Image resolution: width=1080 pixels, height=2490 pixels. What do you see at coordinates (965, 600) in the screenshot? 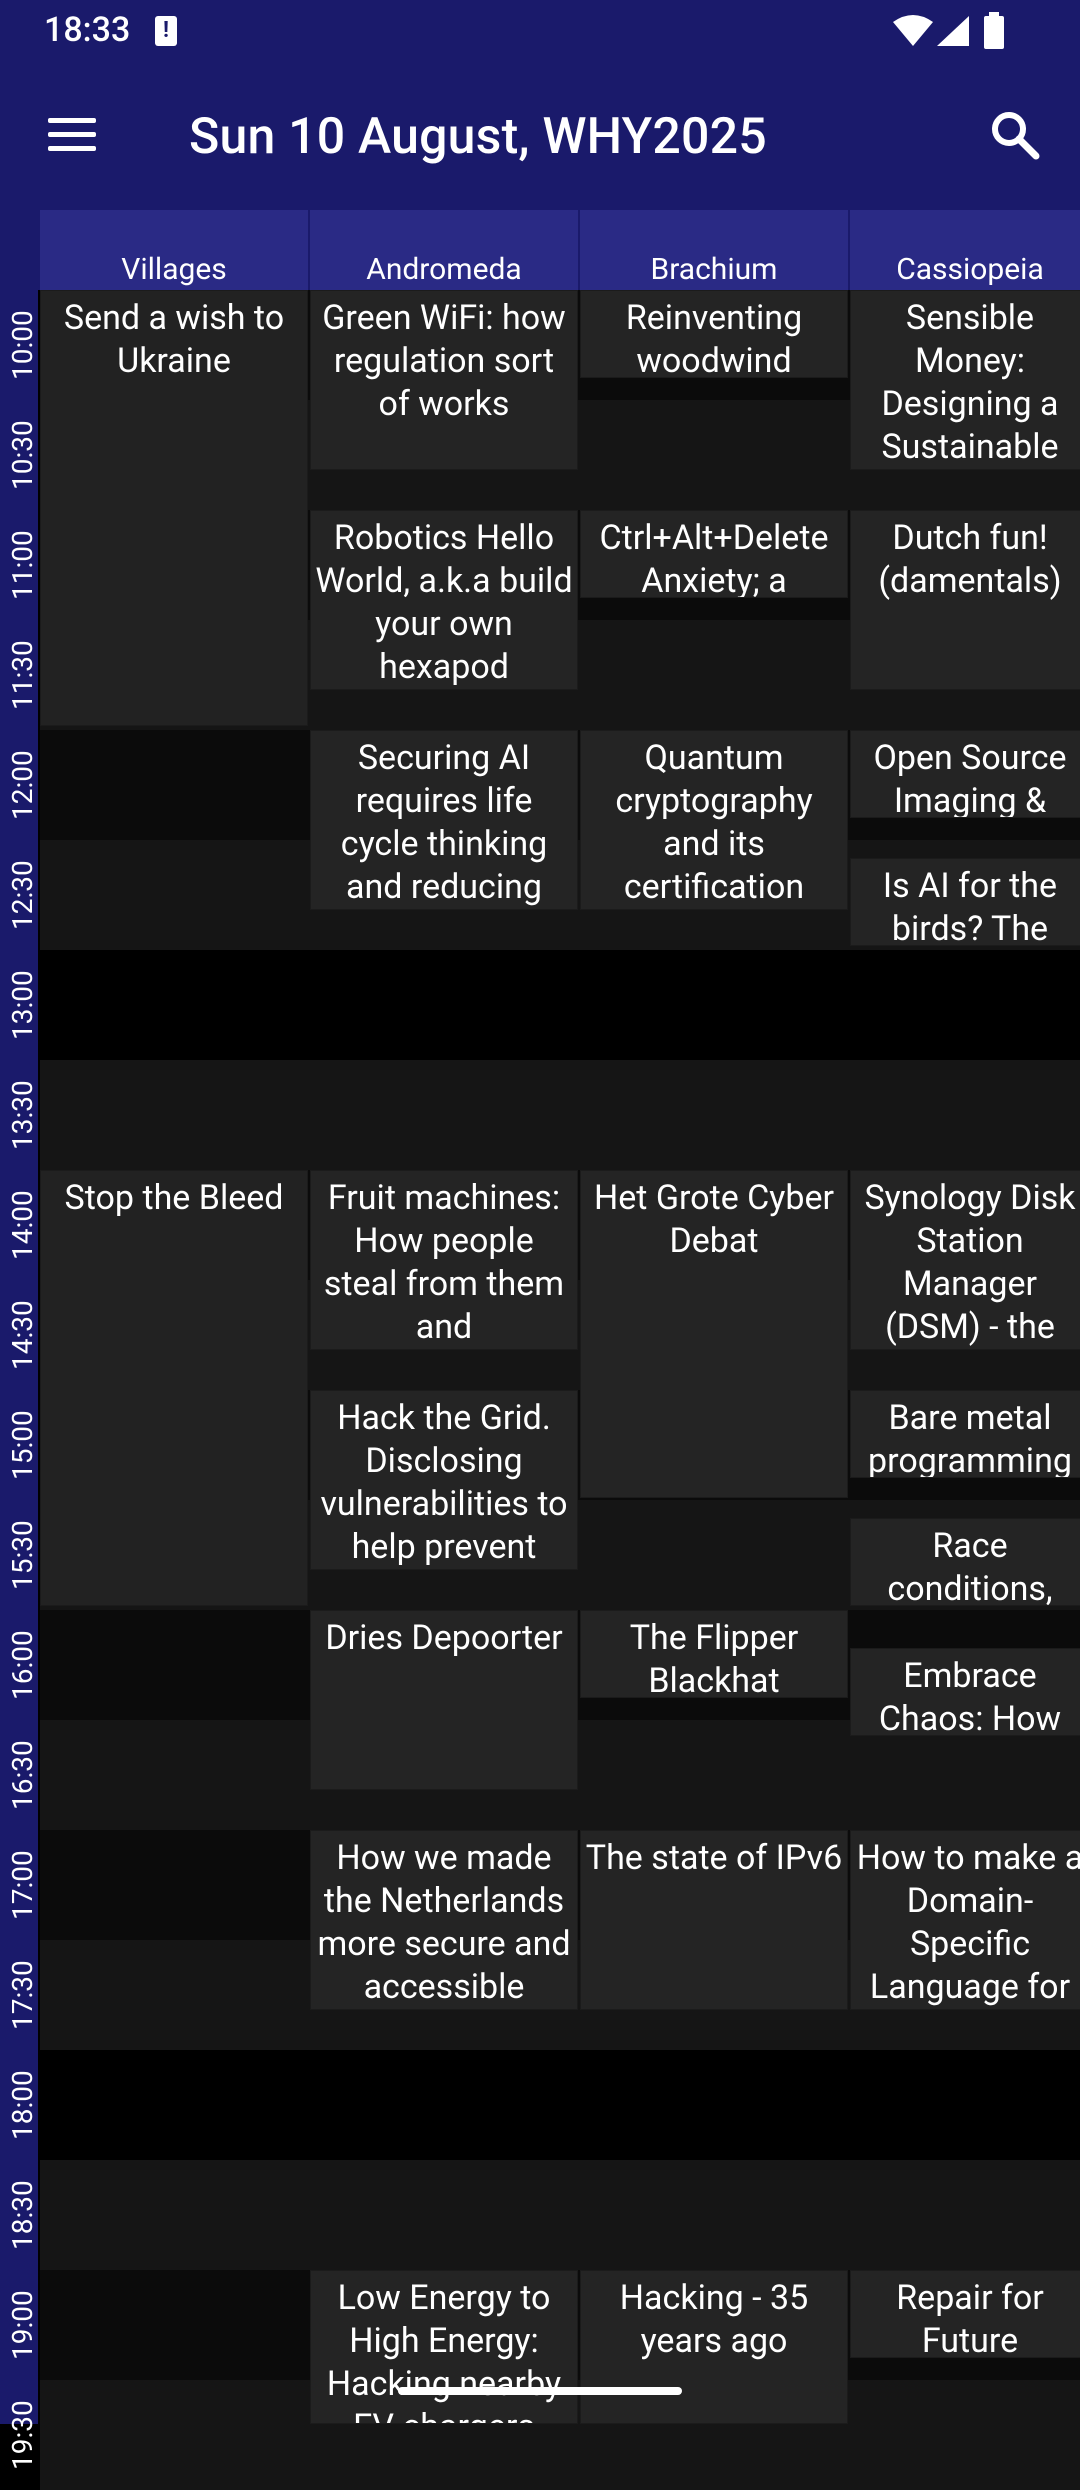
I see `event-card: Dutch fun! (damentals)` at bounding box center [965, 600].